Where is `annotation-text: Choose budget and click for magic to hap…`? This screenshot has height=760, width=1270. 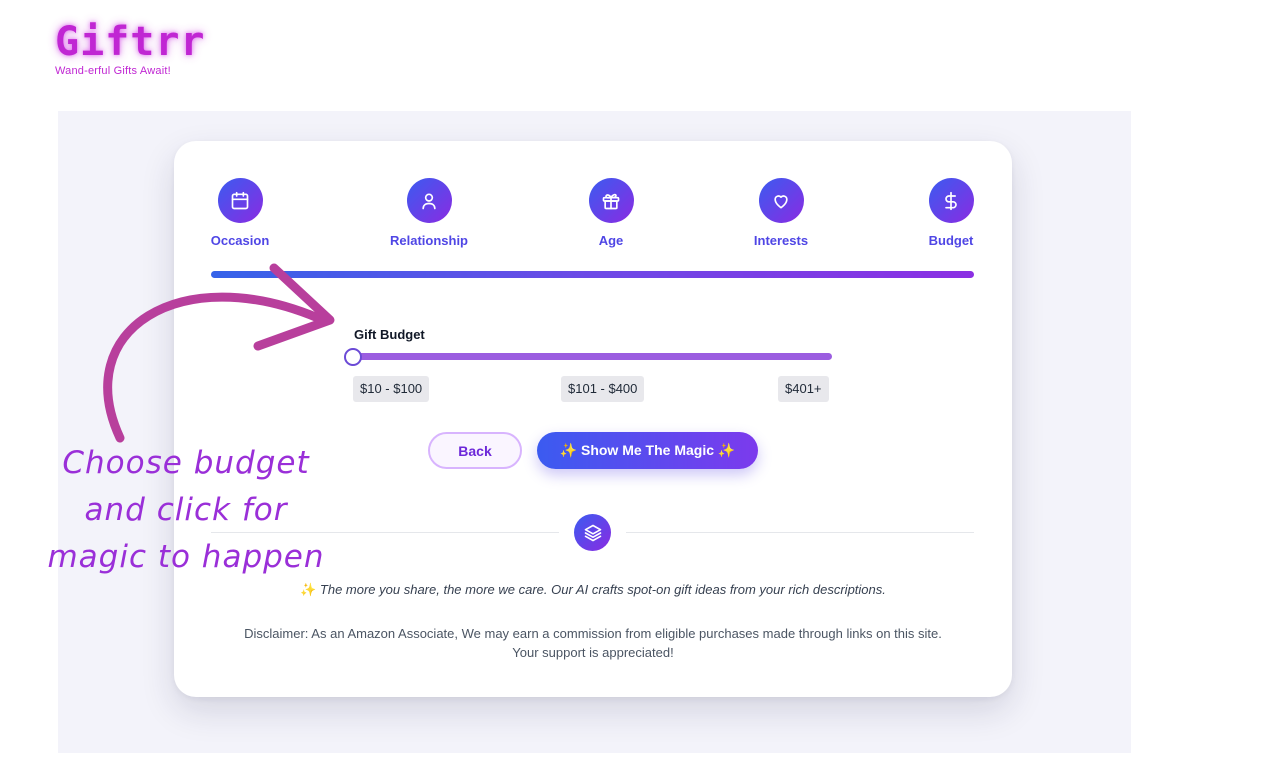 annotation-text: Choose budget and click for magic to hap… is located at coordinates (186, 510).